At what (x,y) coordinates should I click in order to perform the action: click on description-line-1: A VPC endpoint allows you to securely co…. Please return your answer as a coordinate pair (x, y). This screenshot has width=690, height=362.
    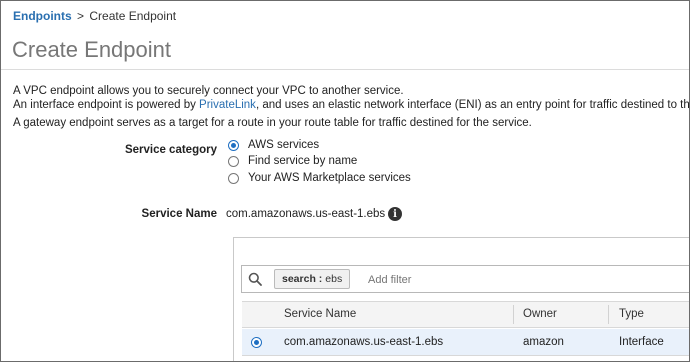
    Looking at the image, I should click on (208, 91).